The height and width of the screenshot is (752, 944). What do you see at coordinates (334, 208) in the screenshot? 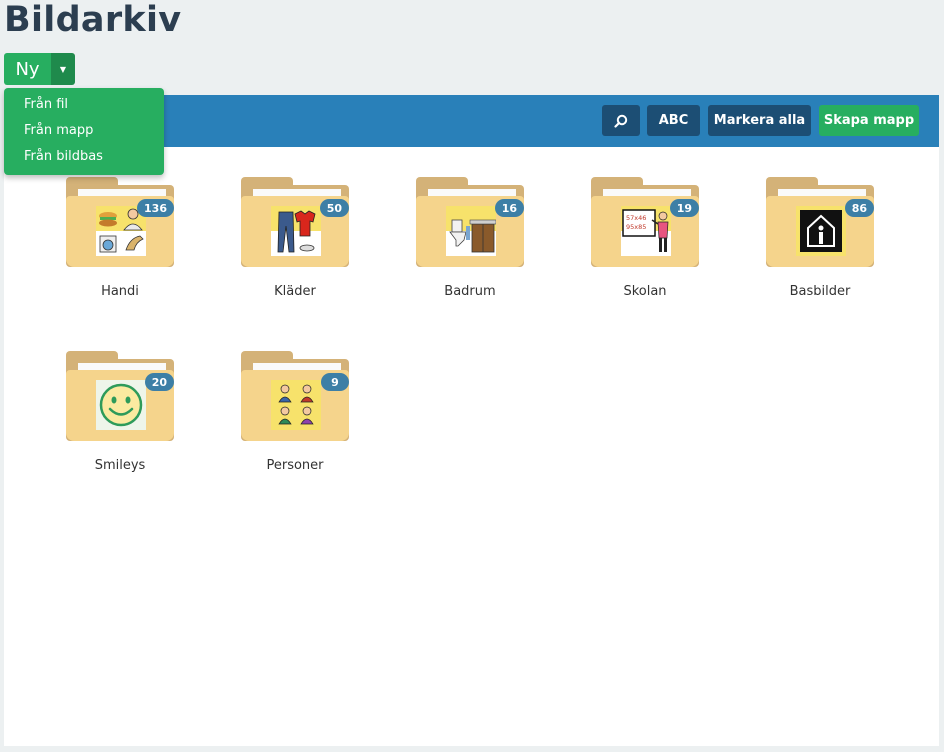
I see `image-count-badge: 50` at bounding box center [334, 208].